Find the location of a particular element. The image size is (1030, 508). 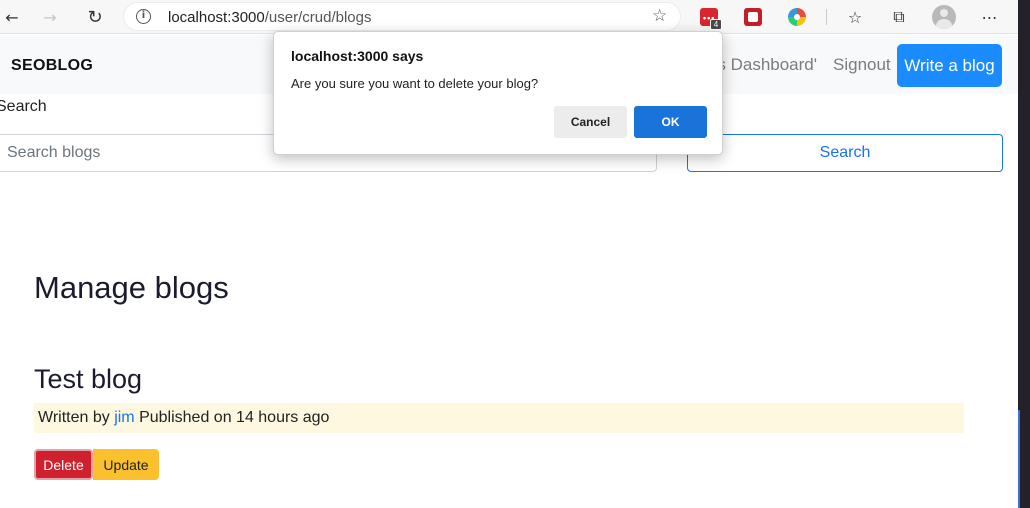

extension-icon: ••• 4 is located at coordinates (711, 19).